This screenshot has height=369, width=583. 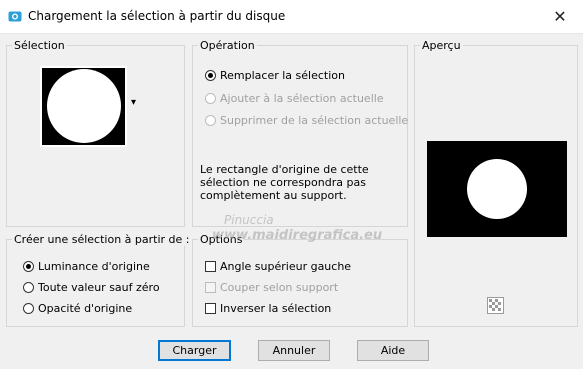 I want to click on checkbox-crop-to-canvas: Couper selon support, so click(x=271, y=287).